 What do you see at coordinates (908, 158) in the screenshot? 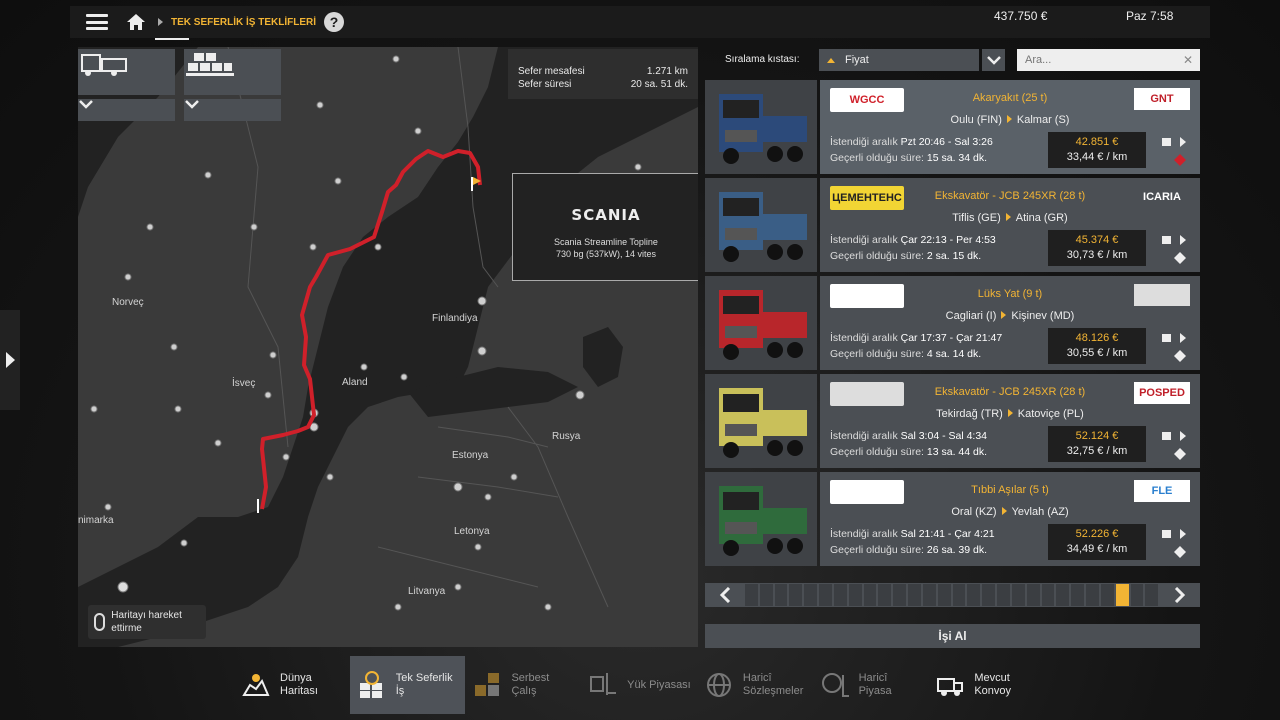
I see `offer-validity: Geçerli olduğu süre: 15 sa. 34 dk.` at bounding box center [908, 158].